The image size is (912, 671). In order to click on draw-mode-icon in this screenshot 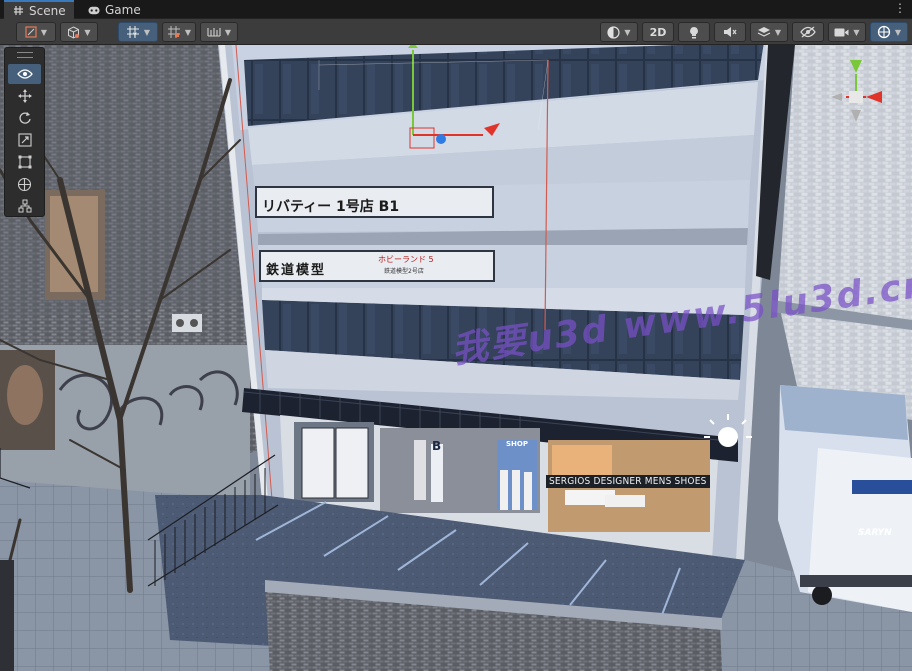, I will do `click(31, 32)`.